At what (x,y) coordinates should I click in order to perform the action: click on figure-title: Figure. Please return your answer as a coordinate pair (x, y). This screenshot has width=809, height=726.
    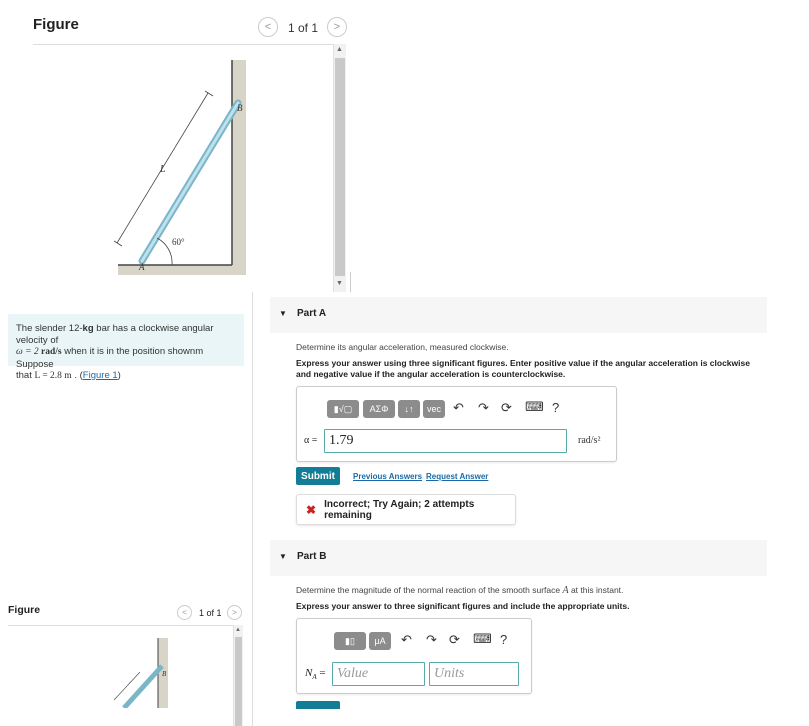
    Looking at the image, I should click on (56, 24).